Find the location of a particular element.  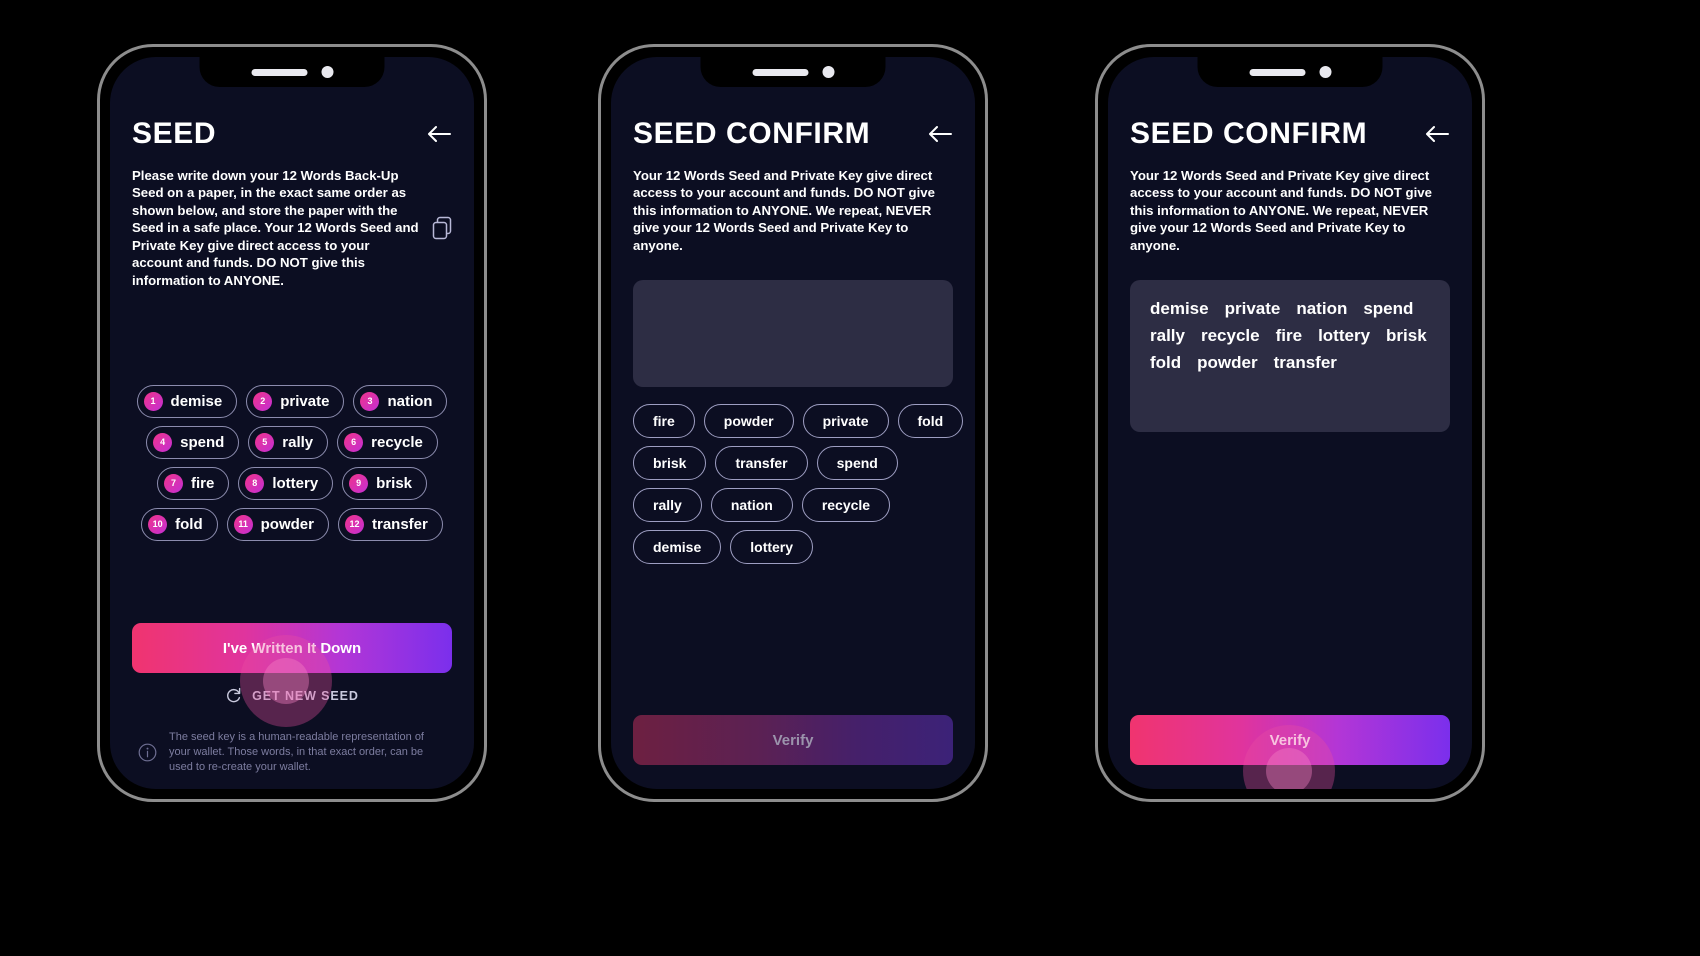

seed-word-index: 1 is located at coordinates (153, 401).